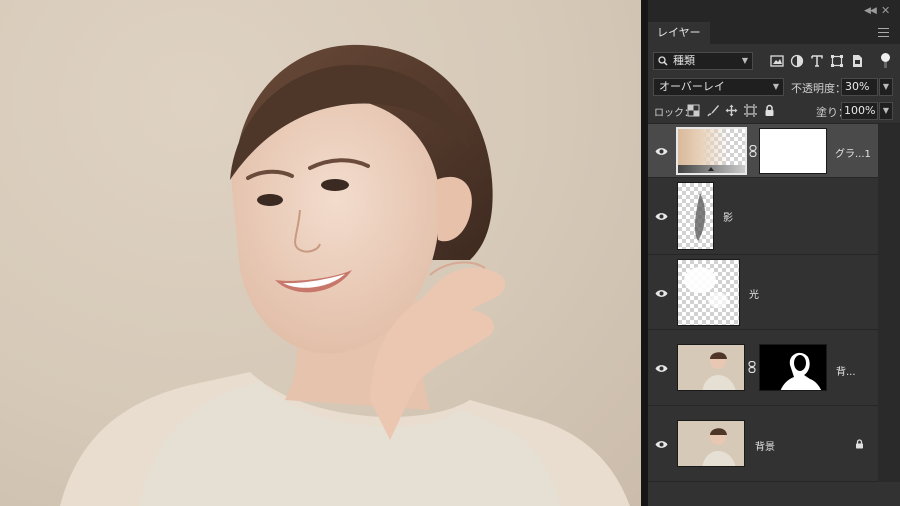  Describe the element at coordinates (703, 61) in the screenshot. I see `layer-filter-select: 種類 ▼` at that location.